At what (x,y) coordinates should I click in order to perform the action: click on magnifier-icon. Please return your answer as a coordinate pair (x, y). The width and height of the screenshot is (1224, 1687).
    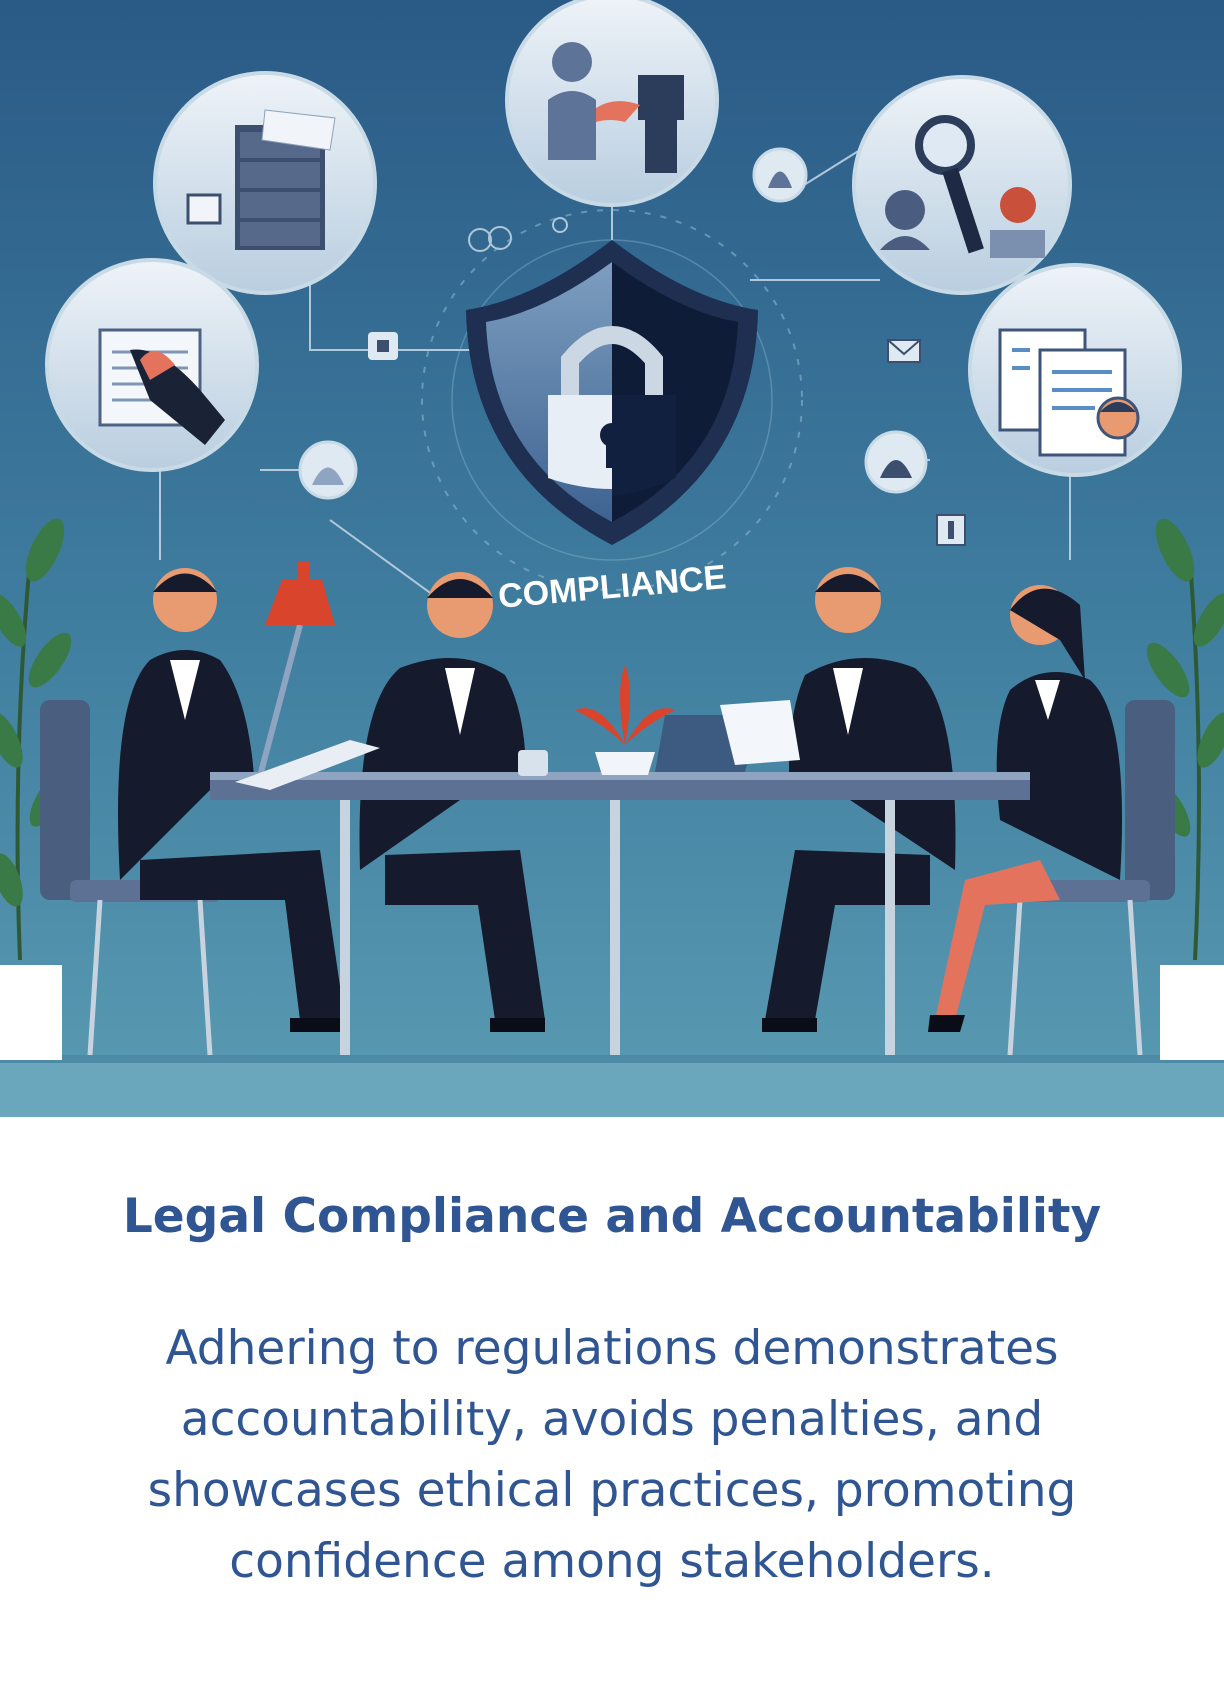
    Looking at the image, I should click on (962, 185).